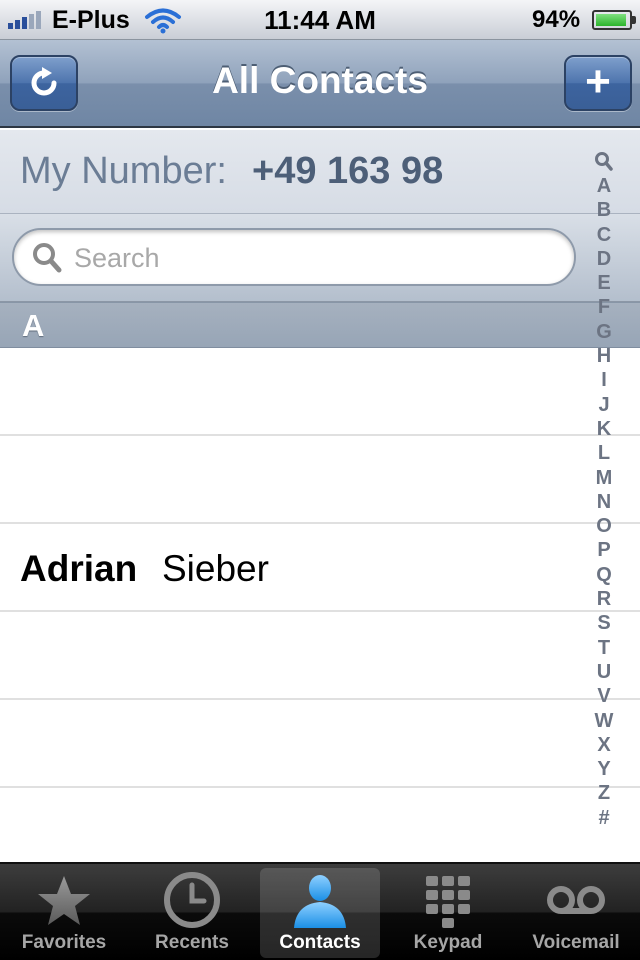  Describe the element at coordinates (64, 900) in the screenshot. I see `star-icon` at that location.